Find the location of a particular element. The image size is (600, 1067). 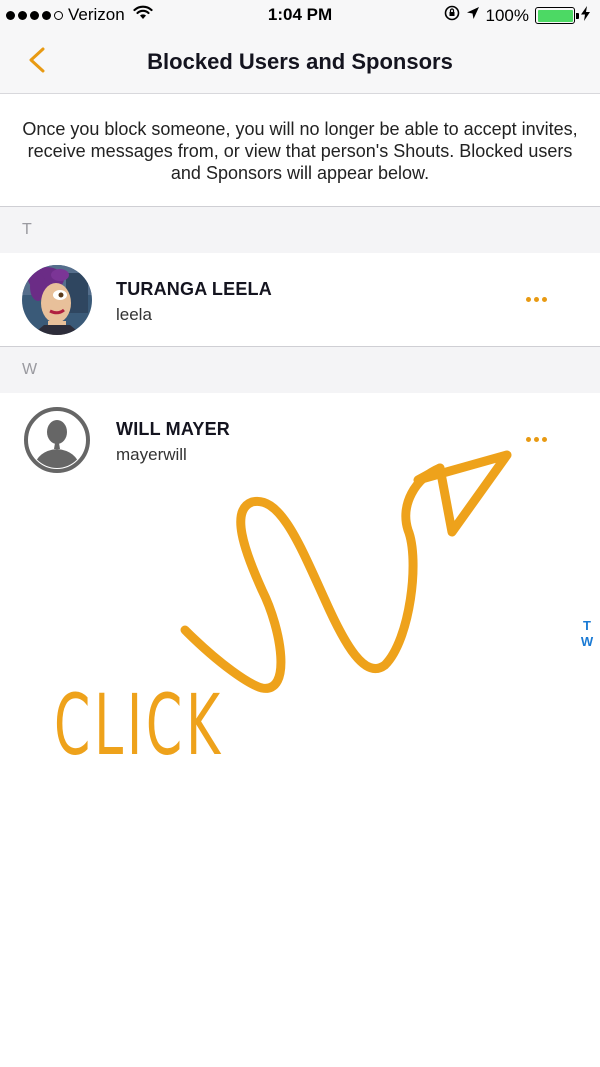

index-letter-t: T is located at coordinates (587, 626).